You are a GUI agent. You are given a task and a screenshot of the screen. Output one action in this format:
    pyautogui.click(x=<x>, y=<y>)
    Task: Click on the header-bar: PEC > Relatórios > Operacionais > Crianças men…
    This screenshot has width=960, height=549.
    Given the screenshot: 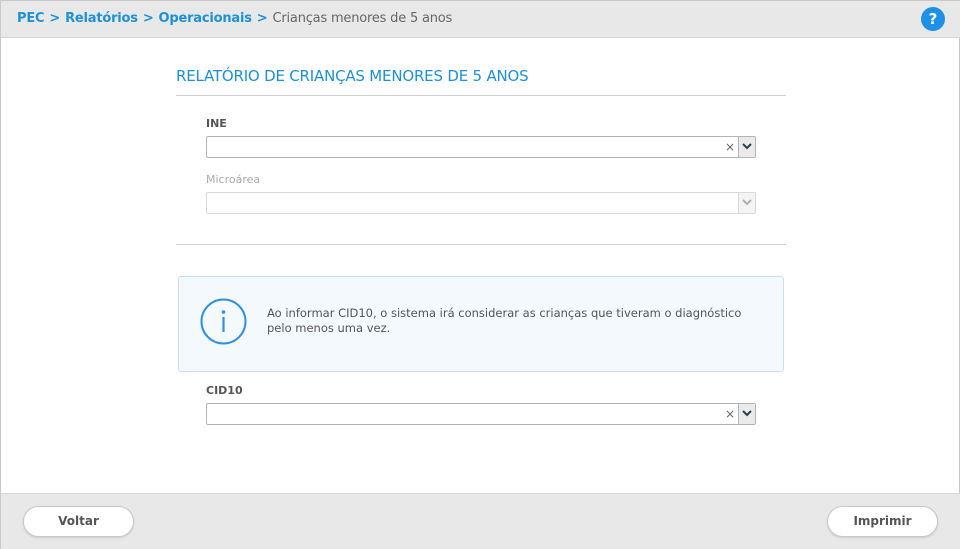 What is the action you would take?
    pyautogui.click(x=480, y=19)
    